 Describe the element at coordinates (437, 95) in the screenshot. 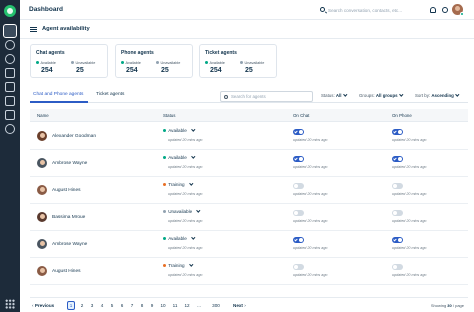

I see `sort-filter: Sort by: Ascending` at that location.